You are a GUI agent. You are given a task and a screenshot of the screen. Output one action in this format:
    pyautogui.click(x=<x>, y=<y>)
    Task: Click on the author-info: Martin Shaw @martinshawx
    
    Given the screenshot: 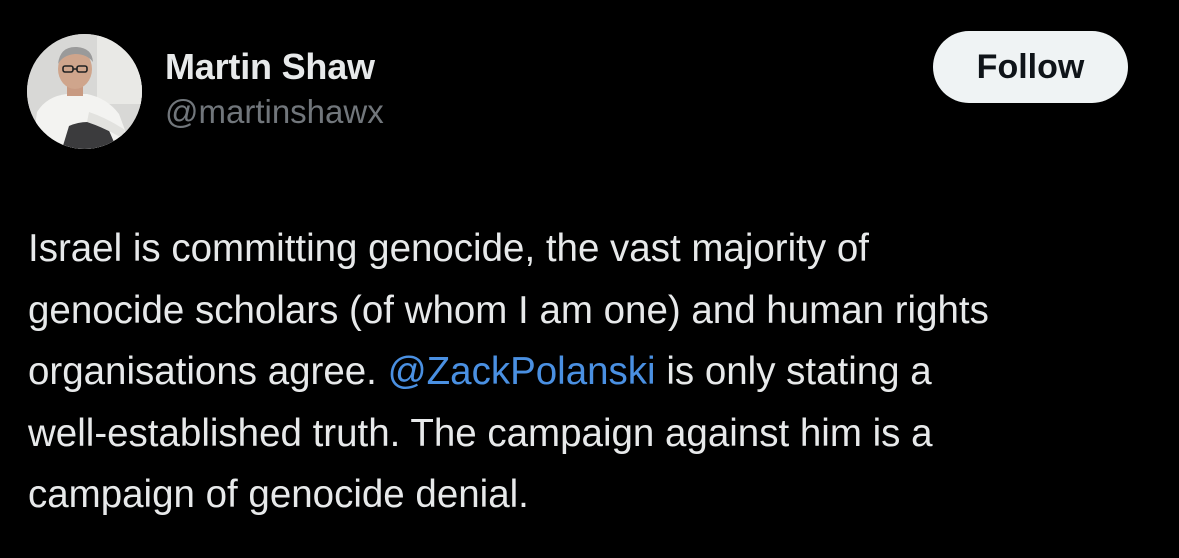 What is the action you would take?
    pyautogui.click(x=274, y=89)
    